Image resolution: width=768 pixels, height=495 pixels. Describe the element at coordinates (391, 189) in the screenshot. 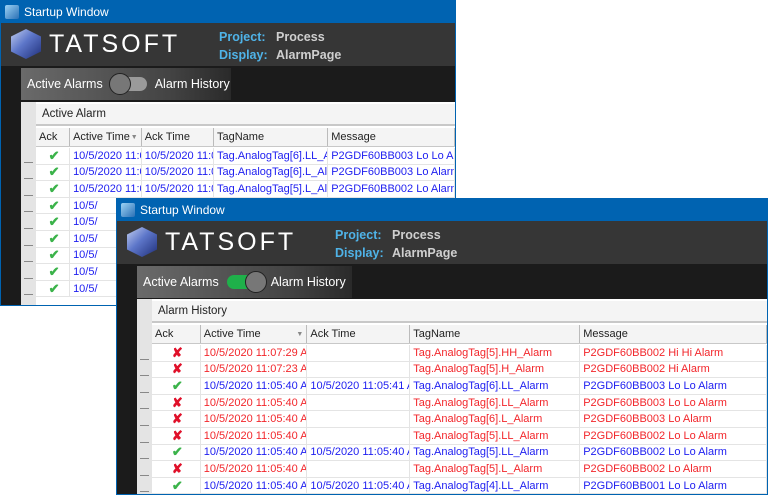

I see `cell-message: P2GDF60BB002 Lo Alarm` at that location.